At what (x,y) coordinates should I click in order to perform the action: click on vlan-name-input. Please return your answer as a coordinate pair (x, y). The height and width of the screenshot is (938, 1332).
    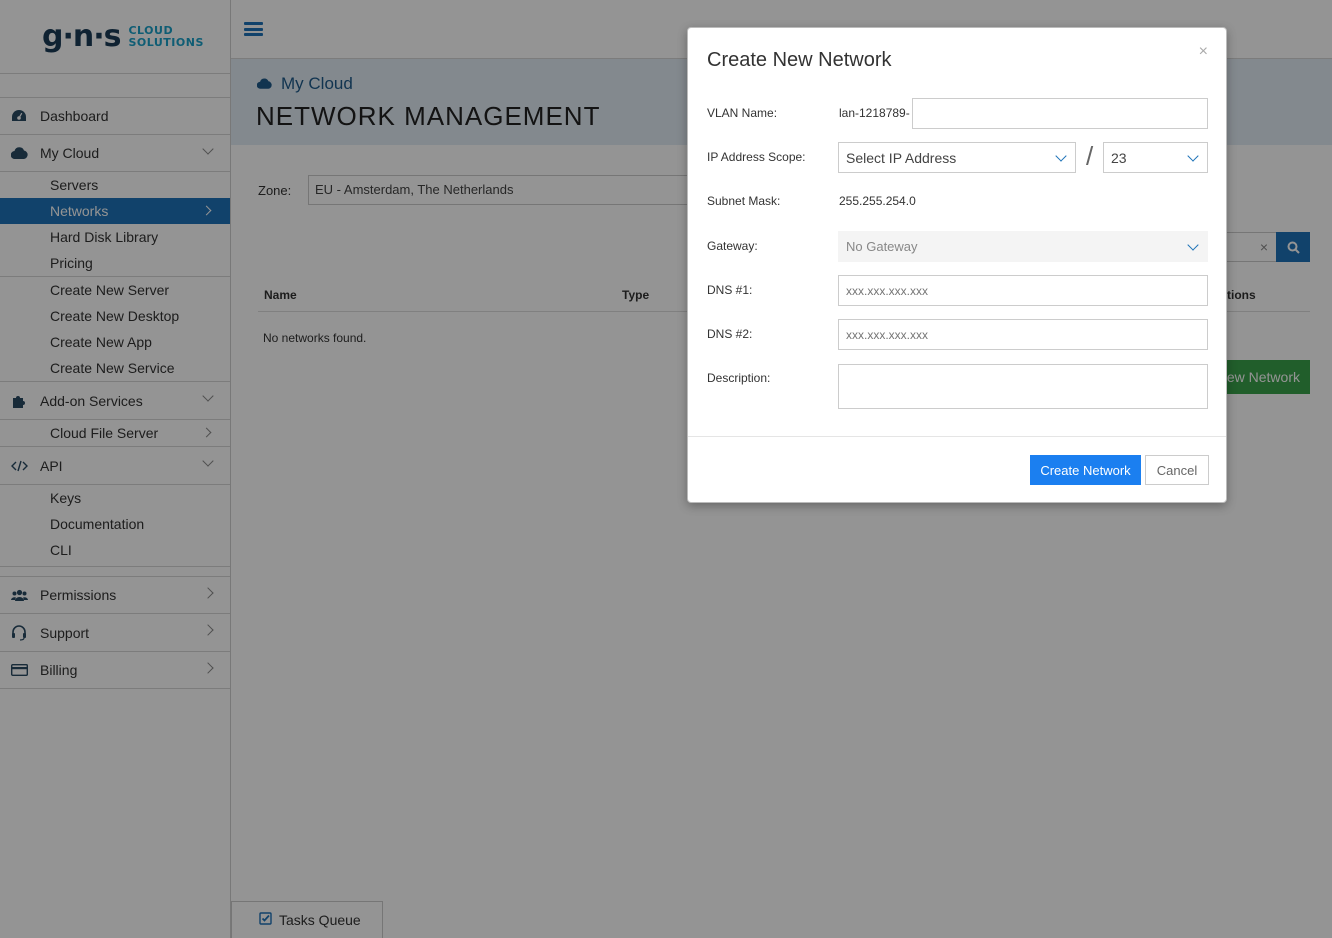
    Looking at the image, I should click on (1060, 113).